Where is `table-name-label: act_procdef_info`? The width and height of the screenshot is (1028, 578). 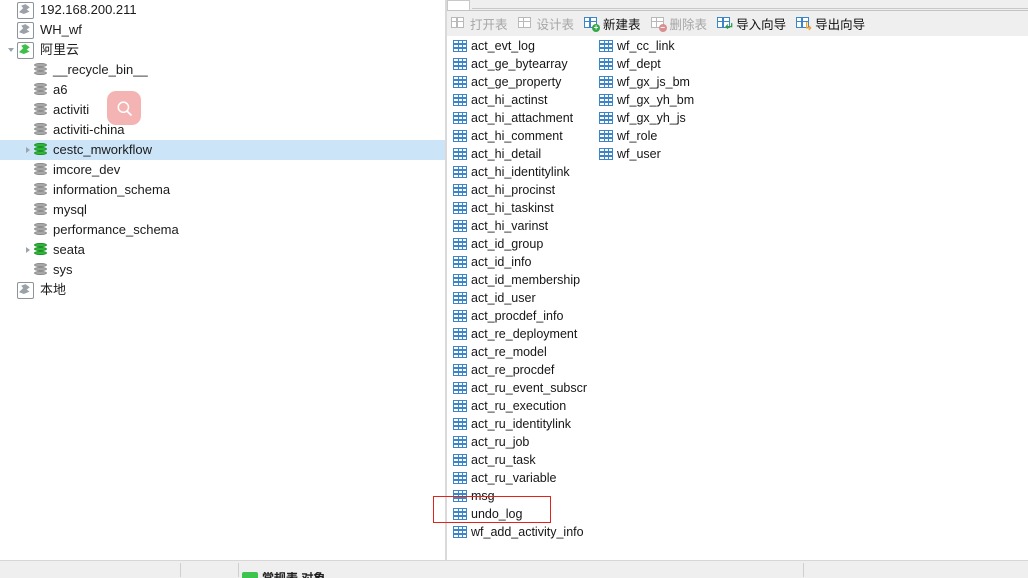 table-name-label: act_procdef_info is located at coordinates (517, 316).